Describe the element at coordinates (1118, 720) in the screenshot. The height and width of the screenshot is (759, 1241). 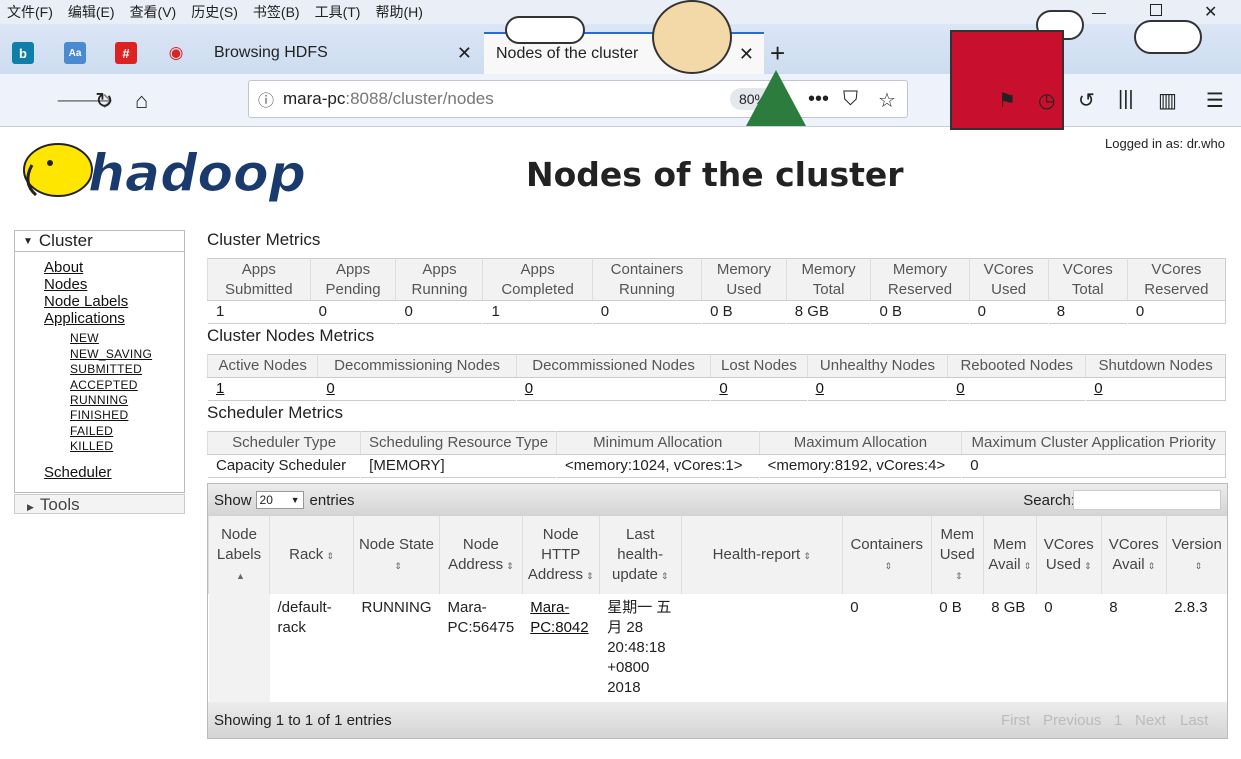
I see `pager-page-1: 1` at that location.